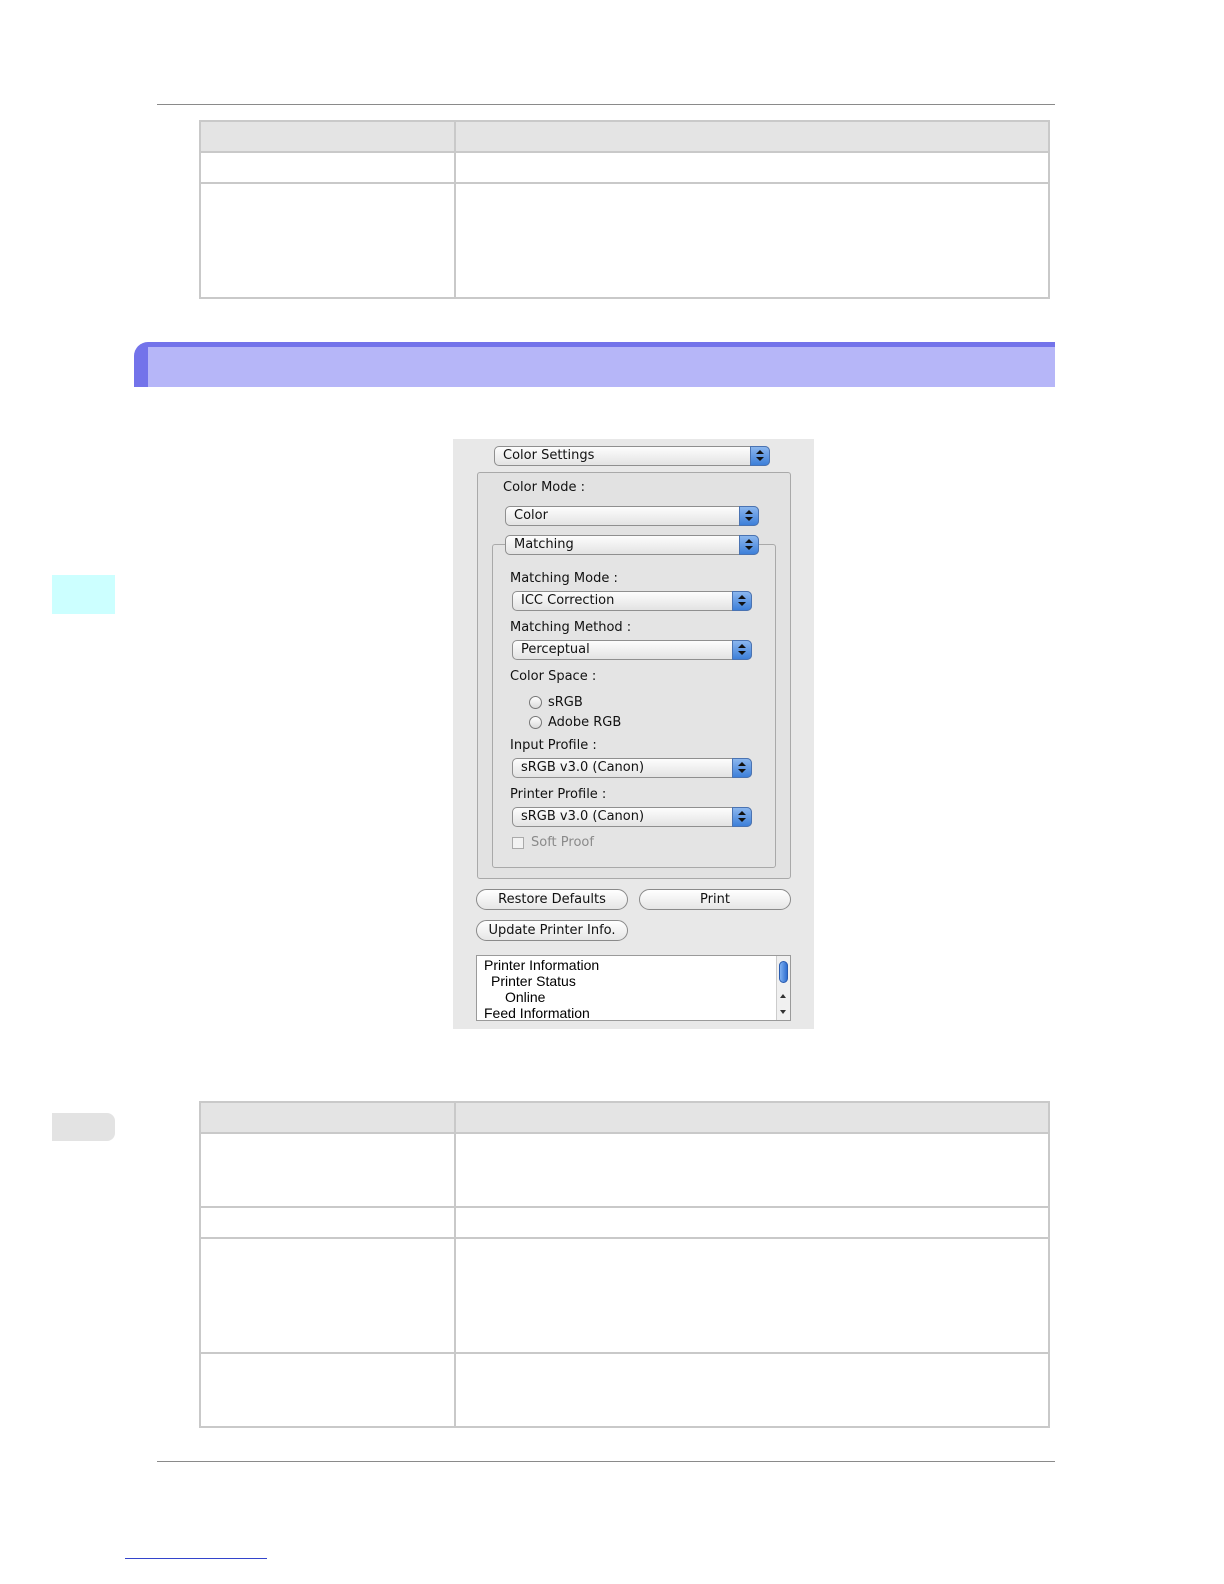  Describe the element at coordinates (518, 843) in the screenshot. I see `soft-proof-checkbox` at that location.